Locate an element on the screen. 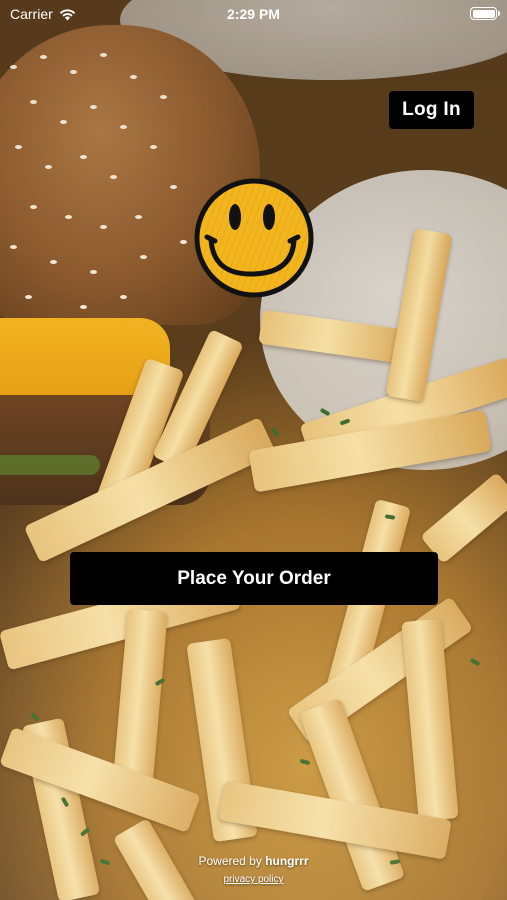  privacy-policy-link: privacy policy is located at coordinates (253, 879).